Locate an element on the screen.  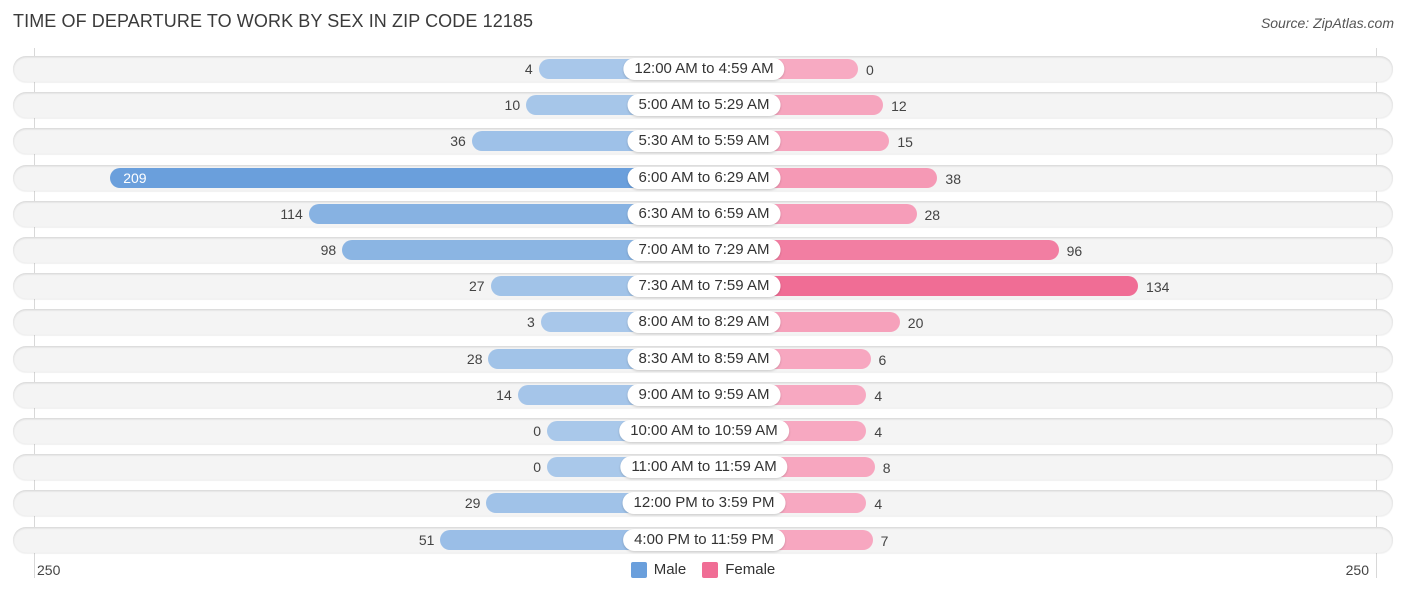
category-label: 11:00 AM to 11:59 AM is located at coordinates (704, 467).